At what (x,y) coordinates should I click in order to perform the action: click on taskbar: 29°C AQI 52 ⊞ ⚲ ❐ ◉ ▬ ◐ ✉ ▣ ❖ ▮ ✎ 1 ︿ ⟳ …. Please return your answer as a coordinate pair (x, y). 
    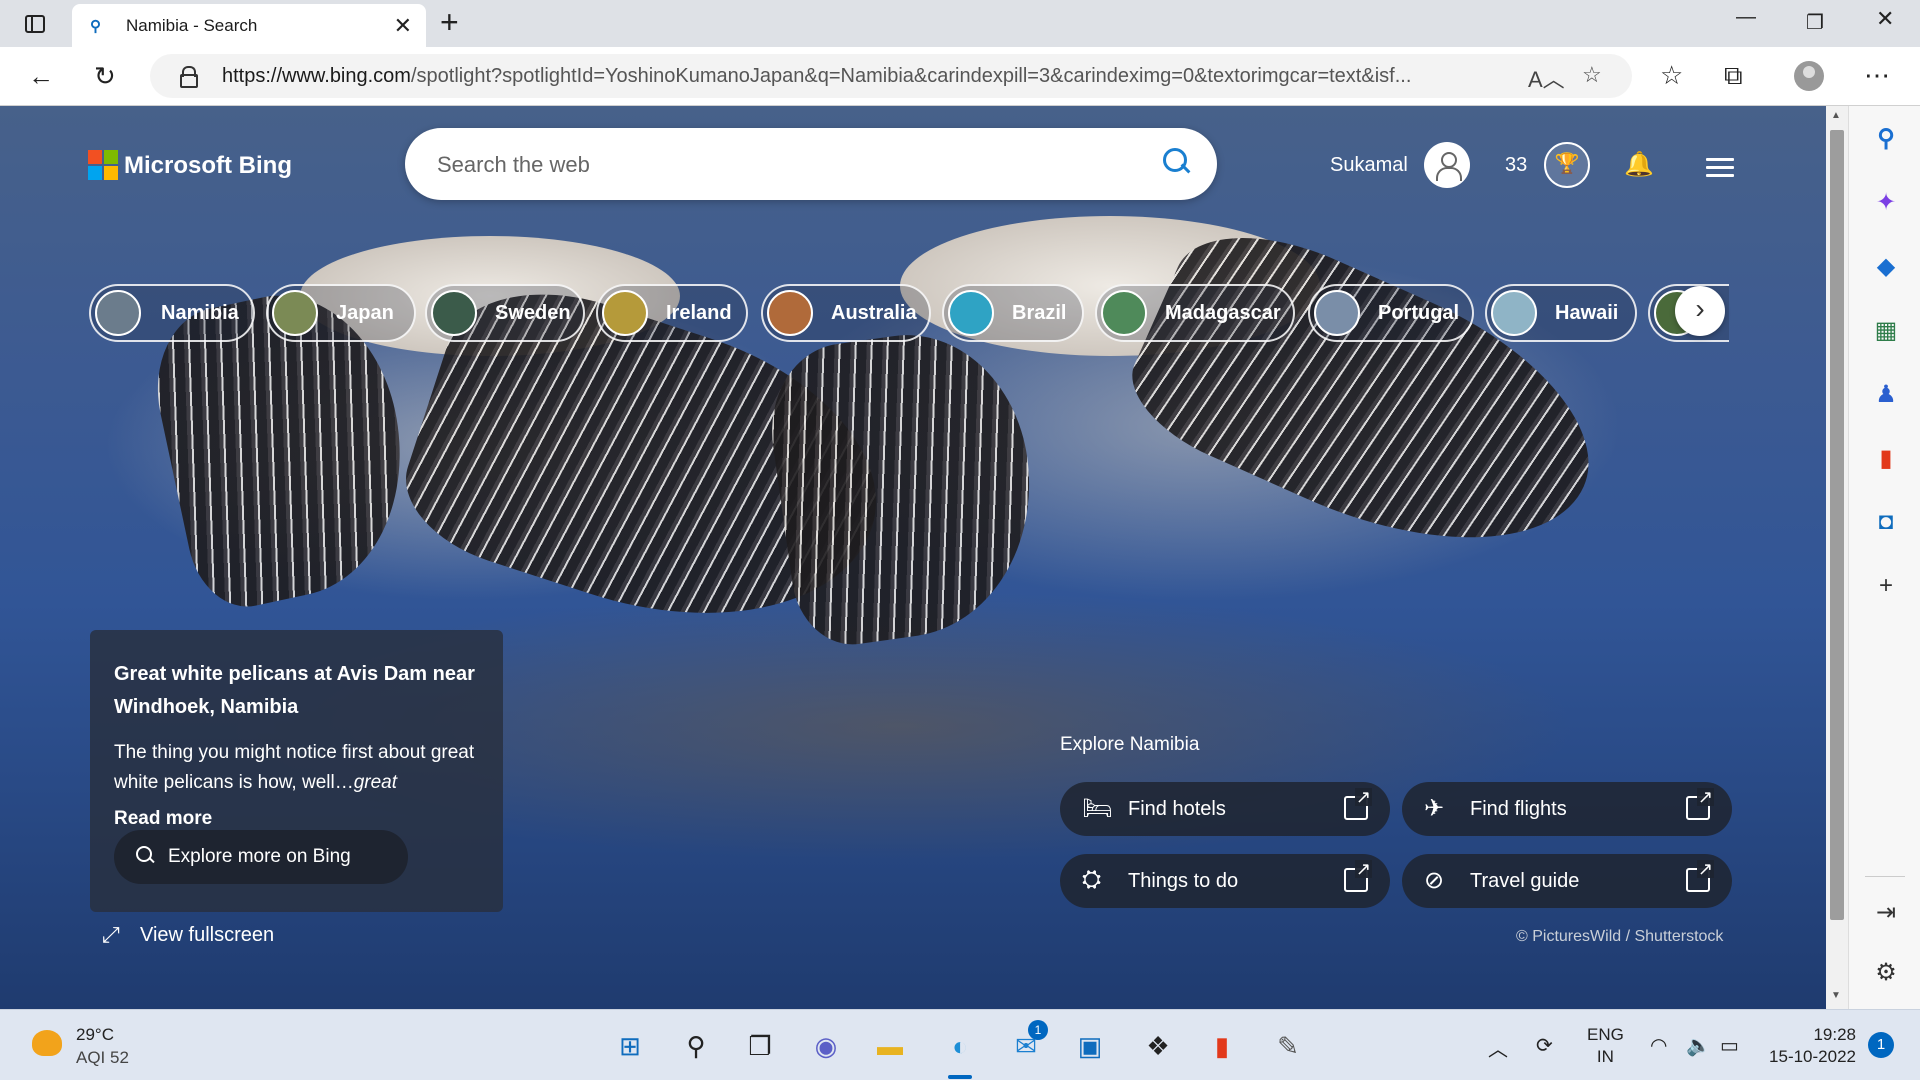
    Looking at the image, I should click on (960, 1044).